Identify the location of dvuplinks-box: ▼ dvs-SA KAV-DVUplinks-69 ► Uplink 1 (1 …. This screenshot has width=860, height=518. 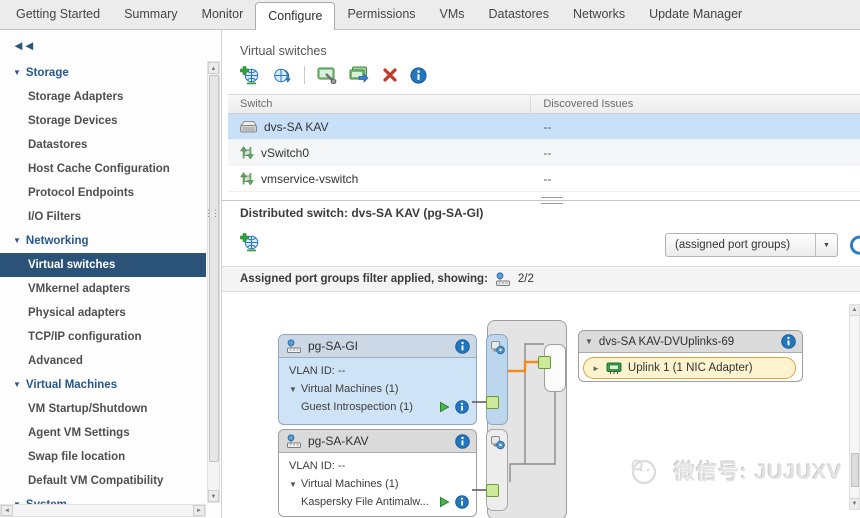
(690, 356).